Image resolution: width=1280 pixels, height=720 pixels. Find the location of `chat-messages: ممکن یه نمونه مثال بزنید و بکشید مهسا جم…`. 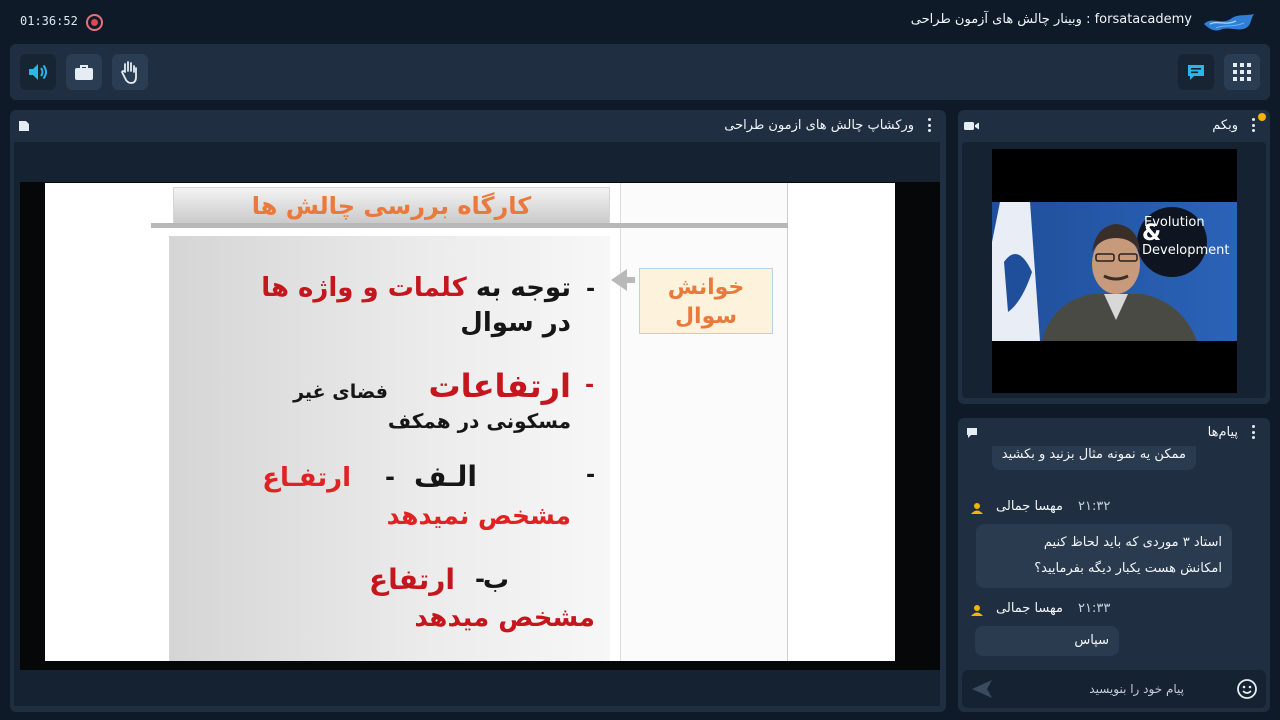

chat-messages: ممکن یه نمونه مثال بزنید و بکشید مهسا جم… is located at coordinates (1114, 557).